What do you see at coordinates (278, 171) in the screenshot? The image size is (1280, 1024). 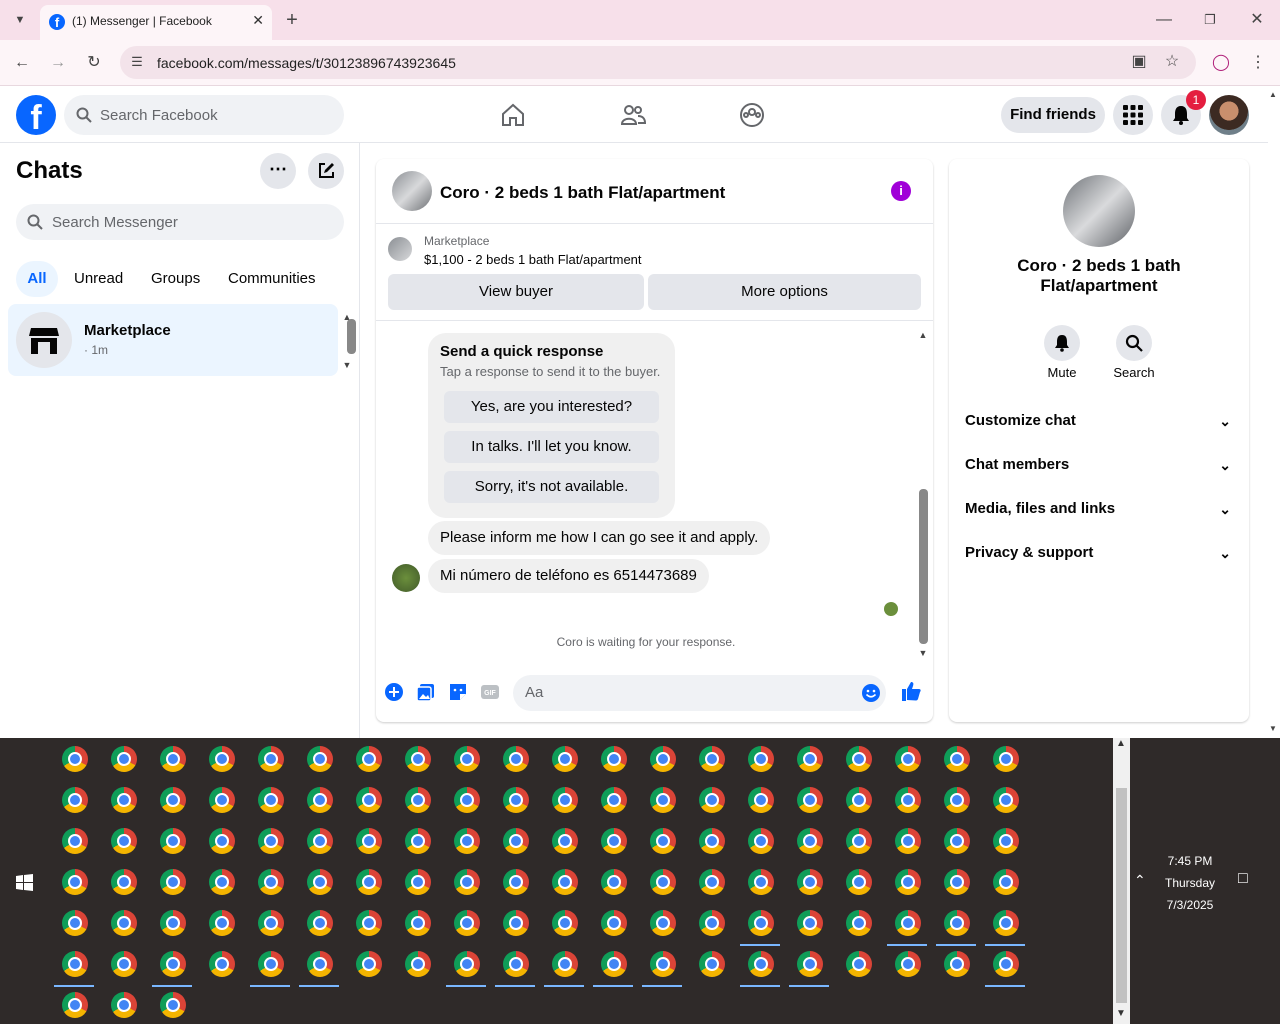 I see `chats-options-button: ⋯` at bounding box center [278, 171].